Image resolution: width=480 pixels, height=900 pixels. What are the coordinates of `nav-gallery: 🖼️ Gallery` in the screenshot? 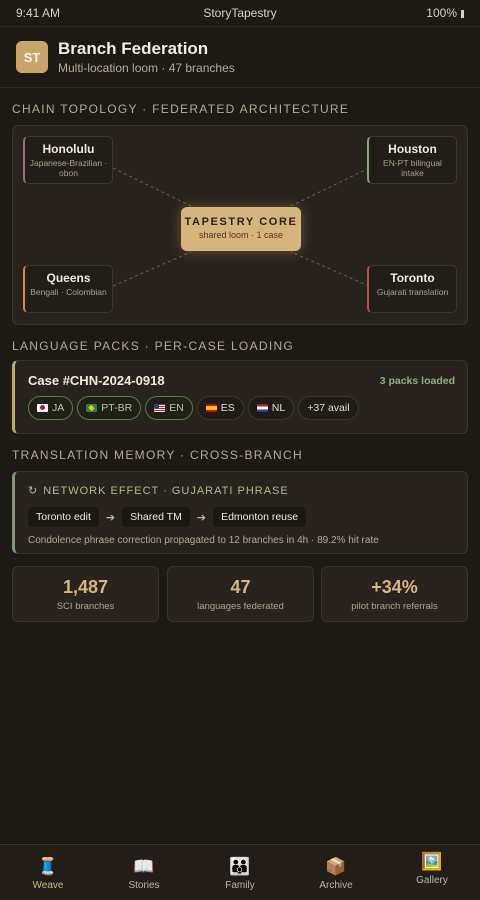 It's located at (432, 872).